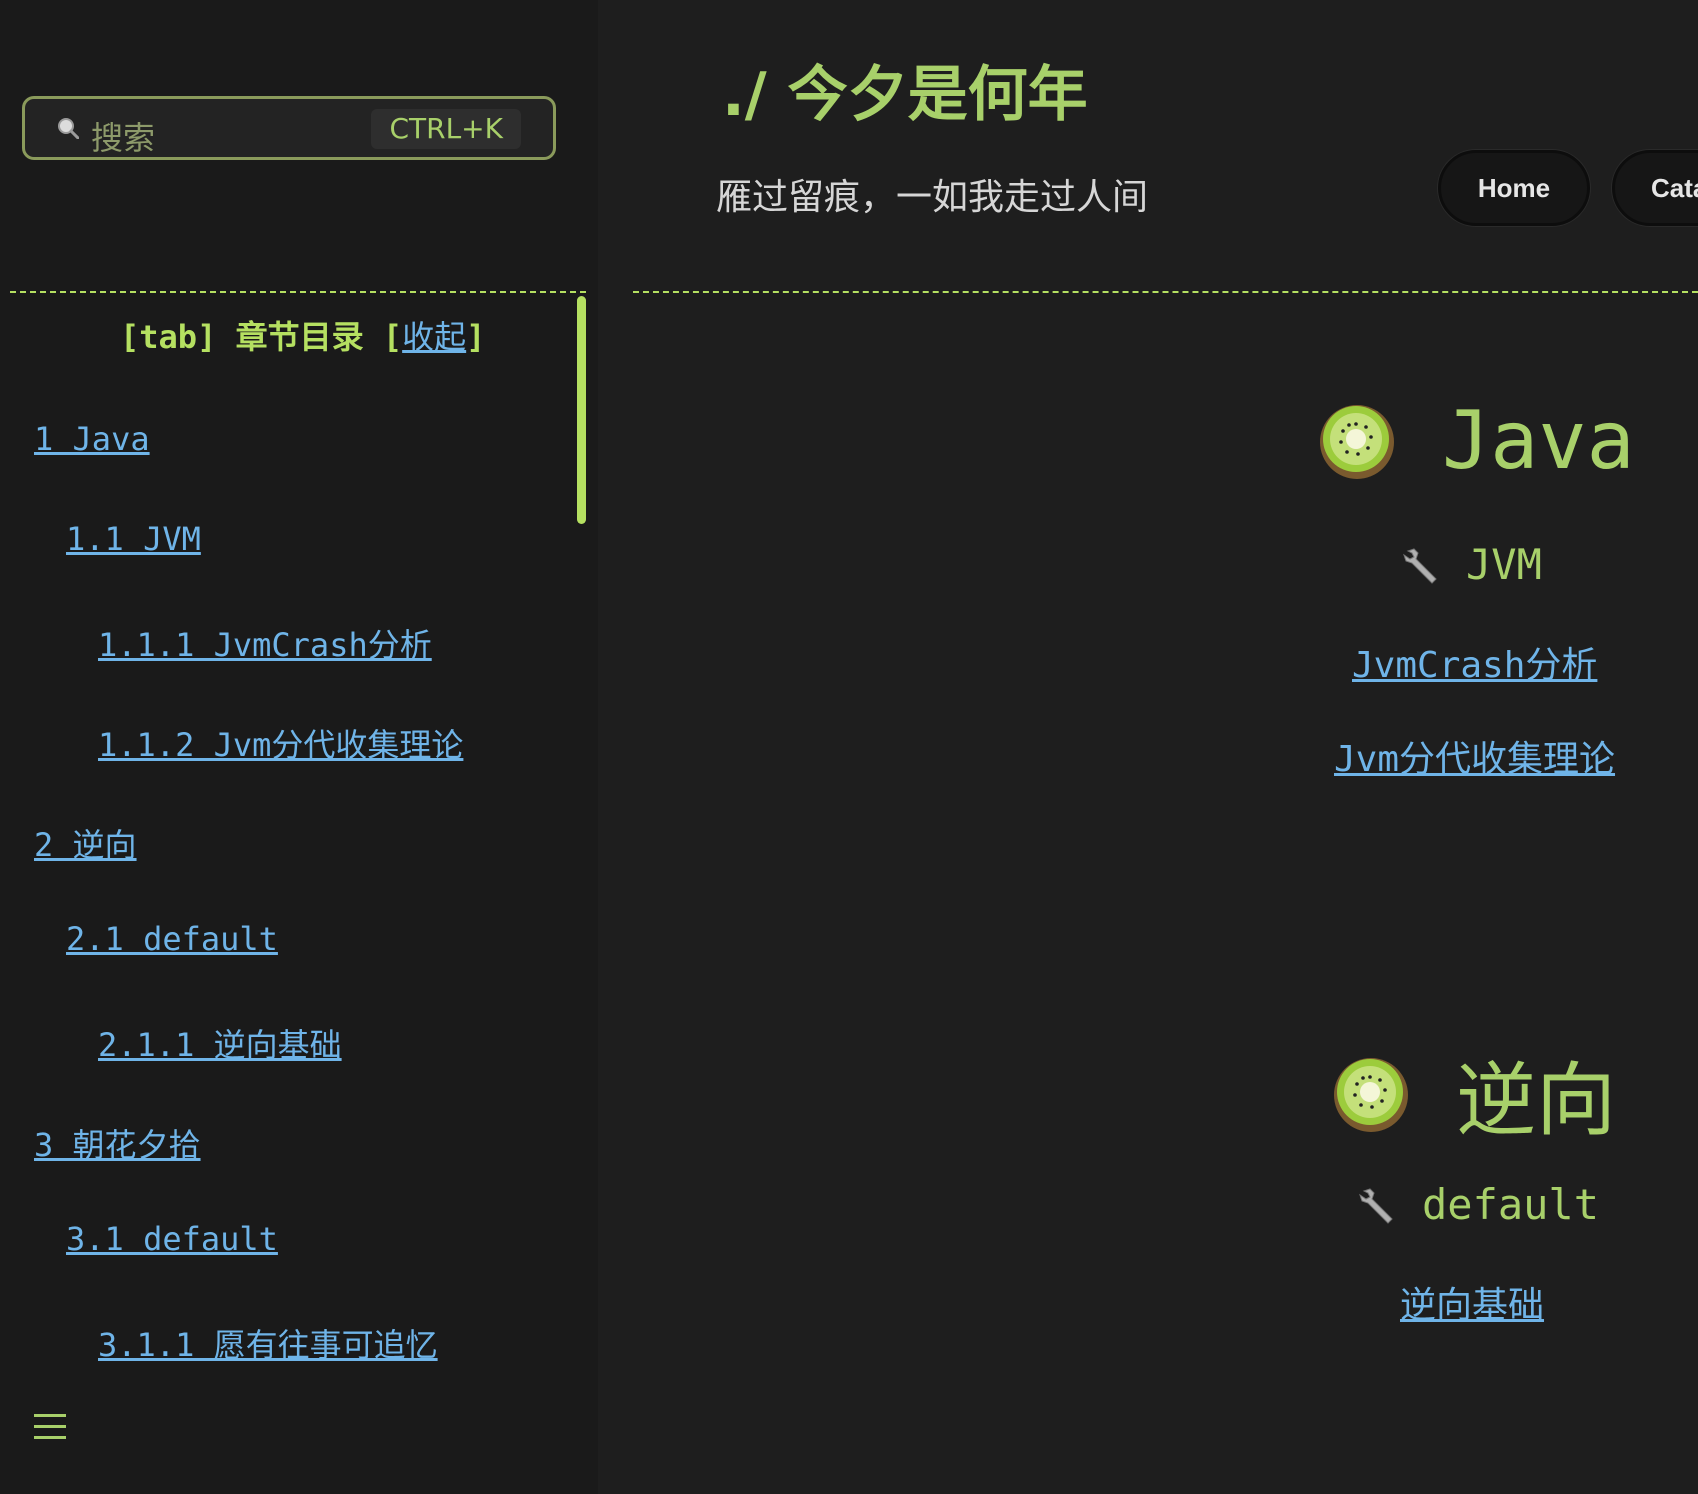  I want to click on toc-header-label: [tab] 章节目录 [, so click(261, 337).